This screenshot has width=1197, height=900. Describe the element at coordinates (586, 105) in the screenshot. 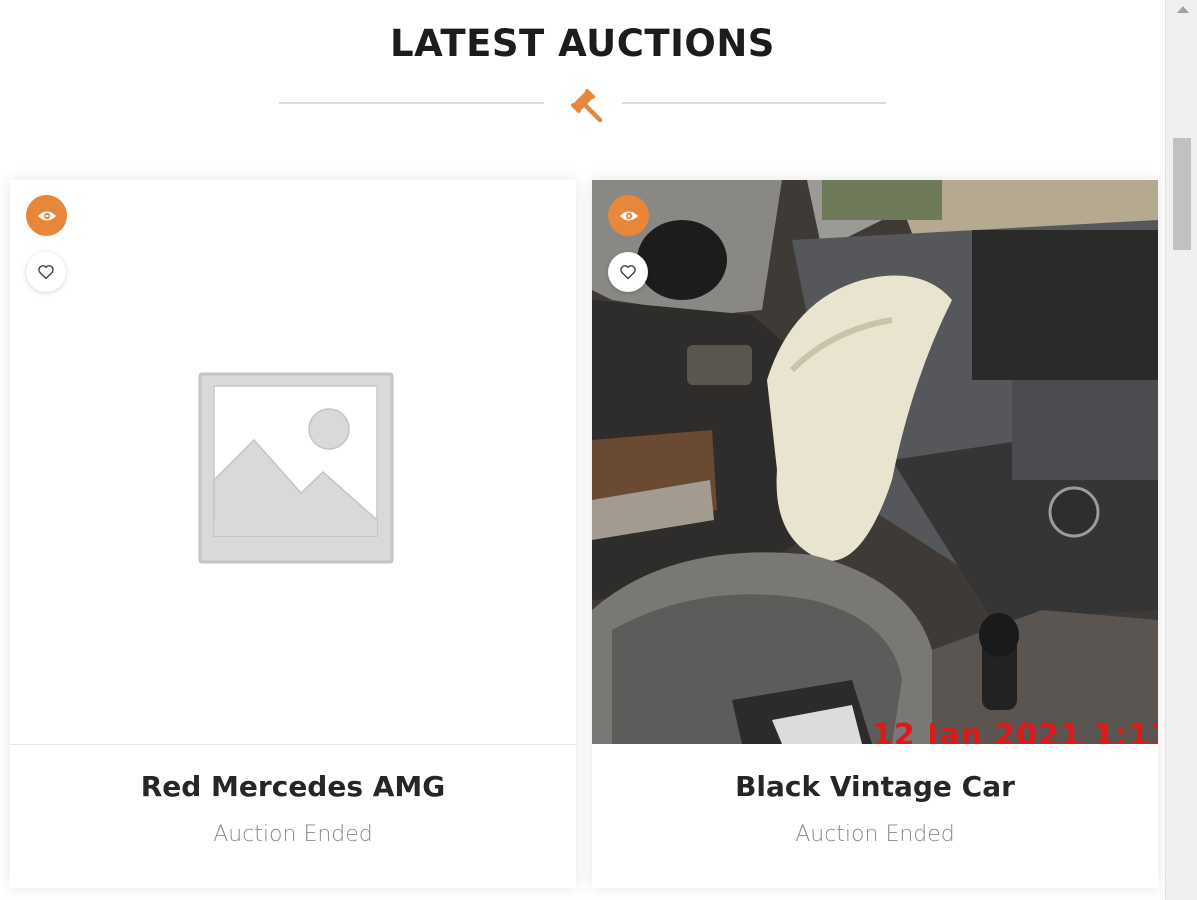

I see `gavel-icon` at that location.